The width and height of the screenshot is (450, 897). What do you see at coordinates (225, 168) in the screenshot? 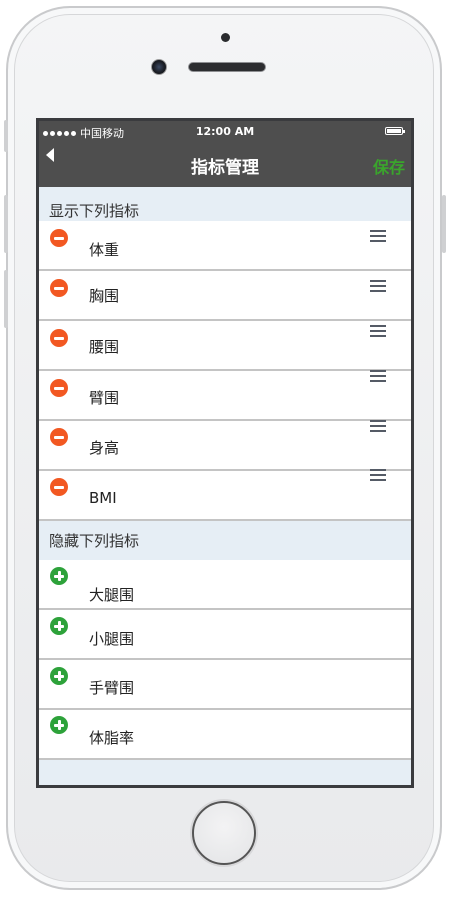
I see `page-title: 指标管理` at bounding box center [225, 168].